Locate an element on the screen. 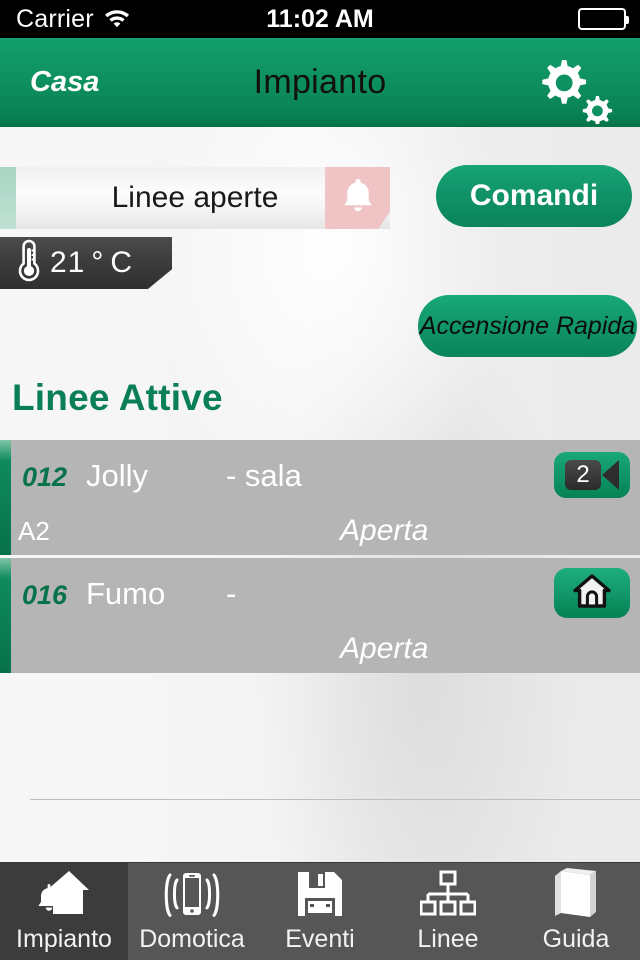  status-bar-right is located at coordinates (603, 19).